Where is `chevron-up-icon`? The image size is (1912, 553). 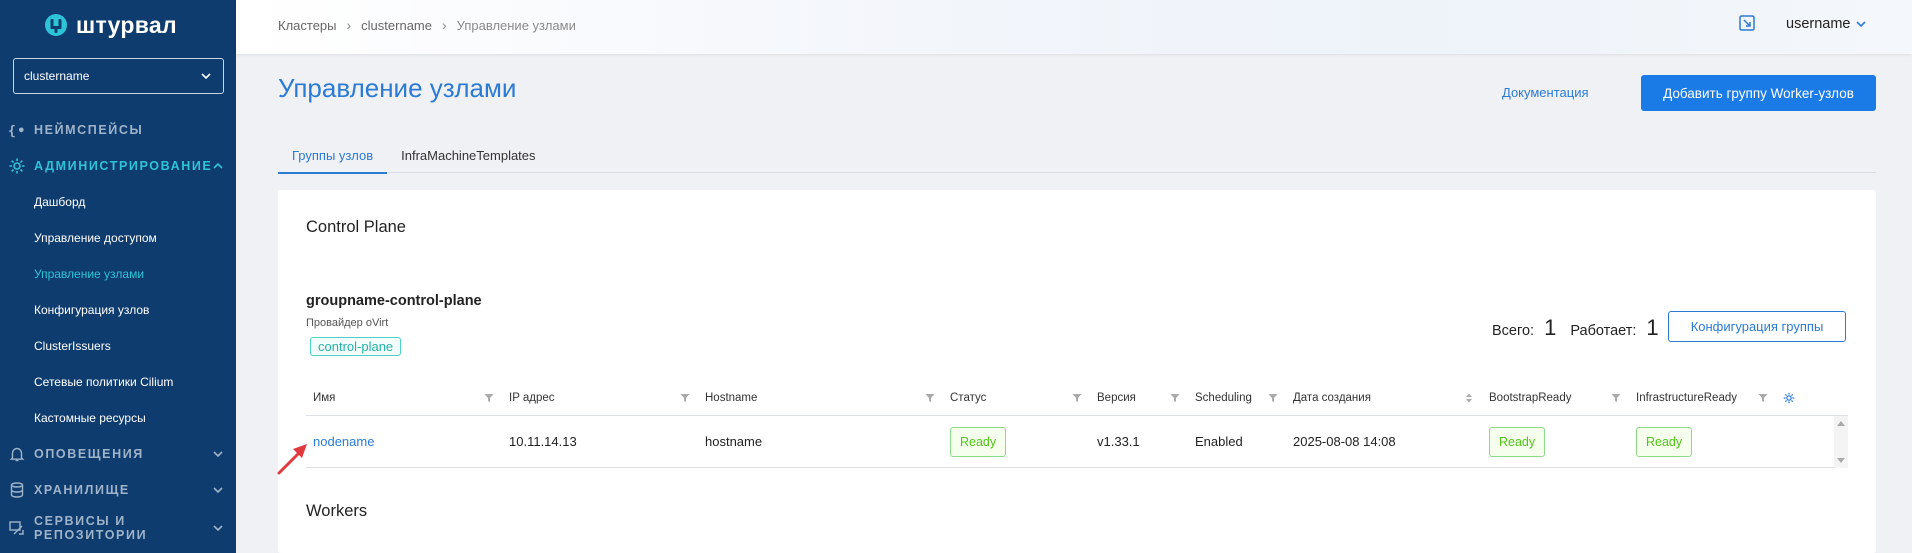
chevron-up-icon is located at coordinates (218, 165).